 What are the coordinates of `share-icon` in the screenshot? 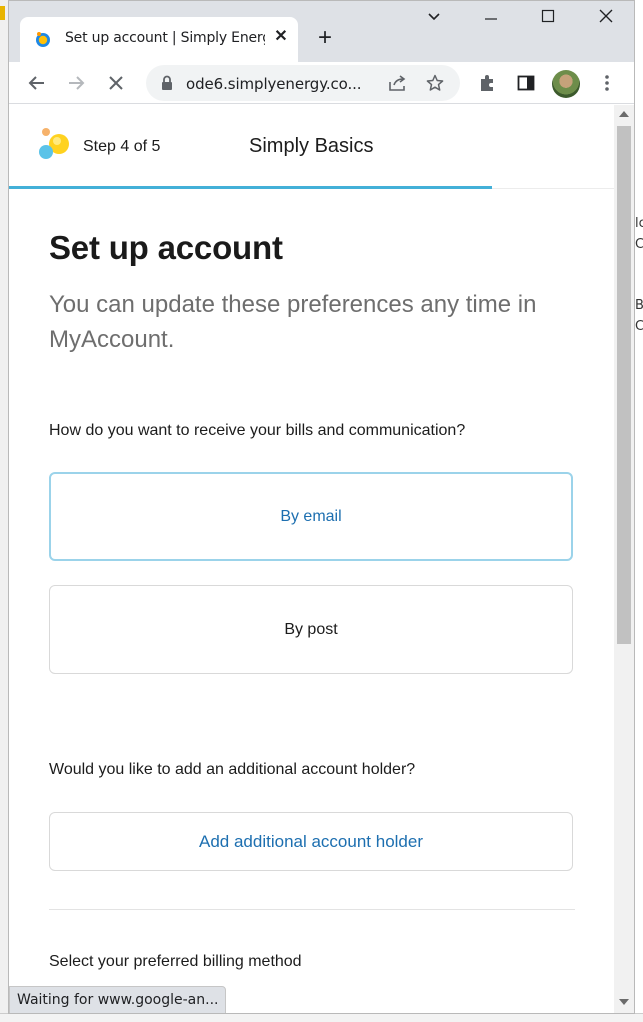 It's located at (398, 83).